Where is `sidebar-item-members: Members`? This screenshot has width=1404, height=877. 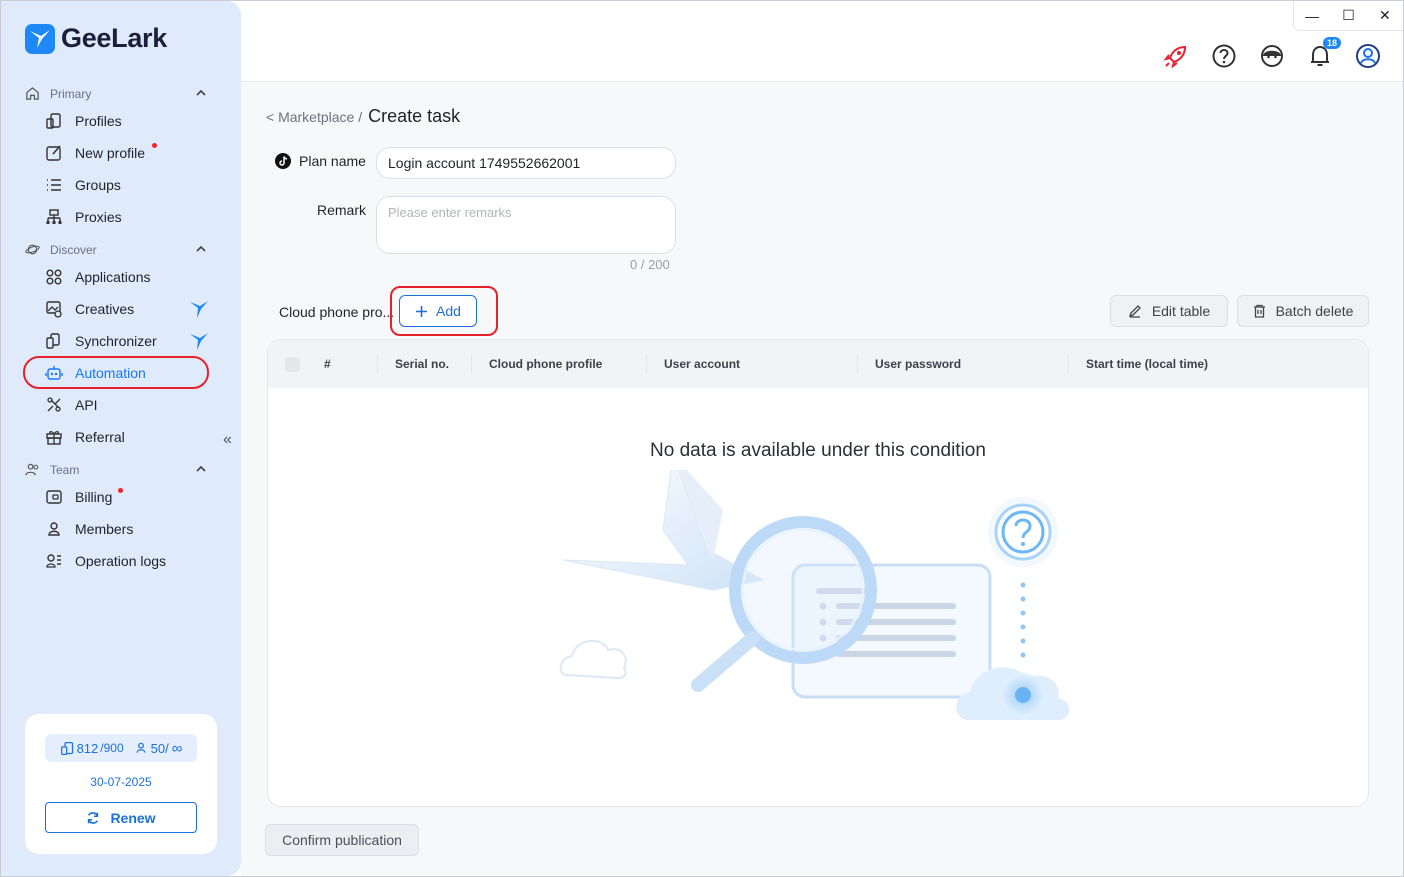 sidebar-item-members: Members is located at coordinates (89, 529).